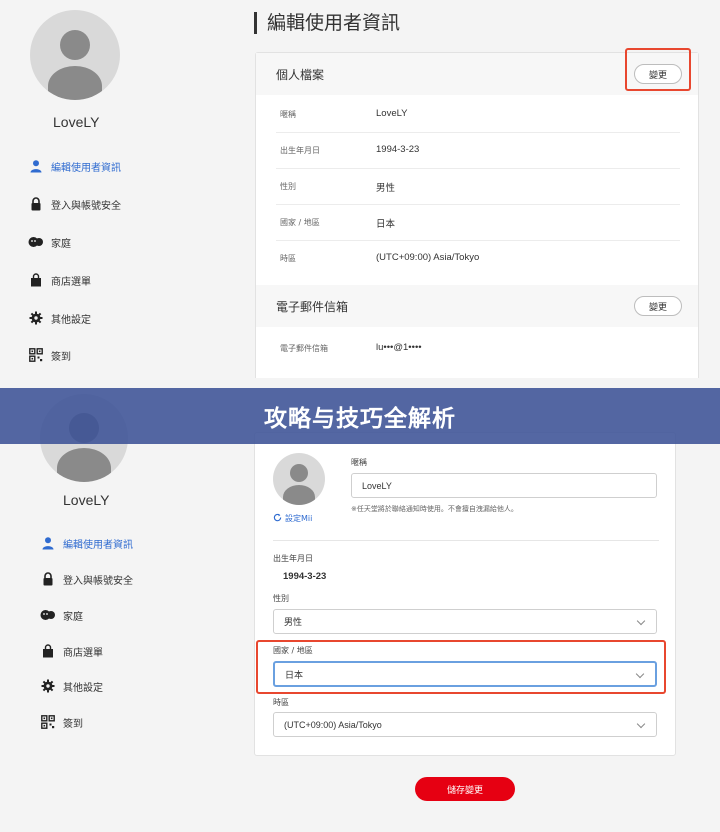 Image resolution: width=720 pixels, height=832 pixels. What do you see at coordinates (658, 306) in the screenshot?
I see `email-change-button: 變更` at bounding box center [658, 306].